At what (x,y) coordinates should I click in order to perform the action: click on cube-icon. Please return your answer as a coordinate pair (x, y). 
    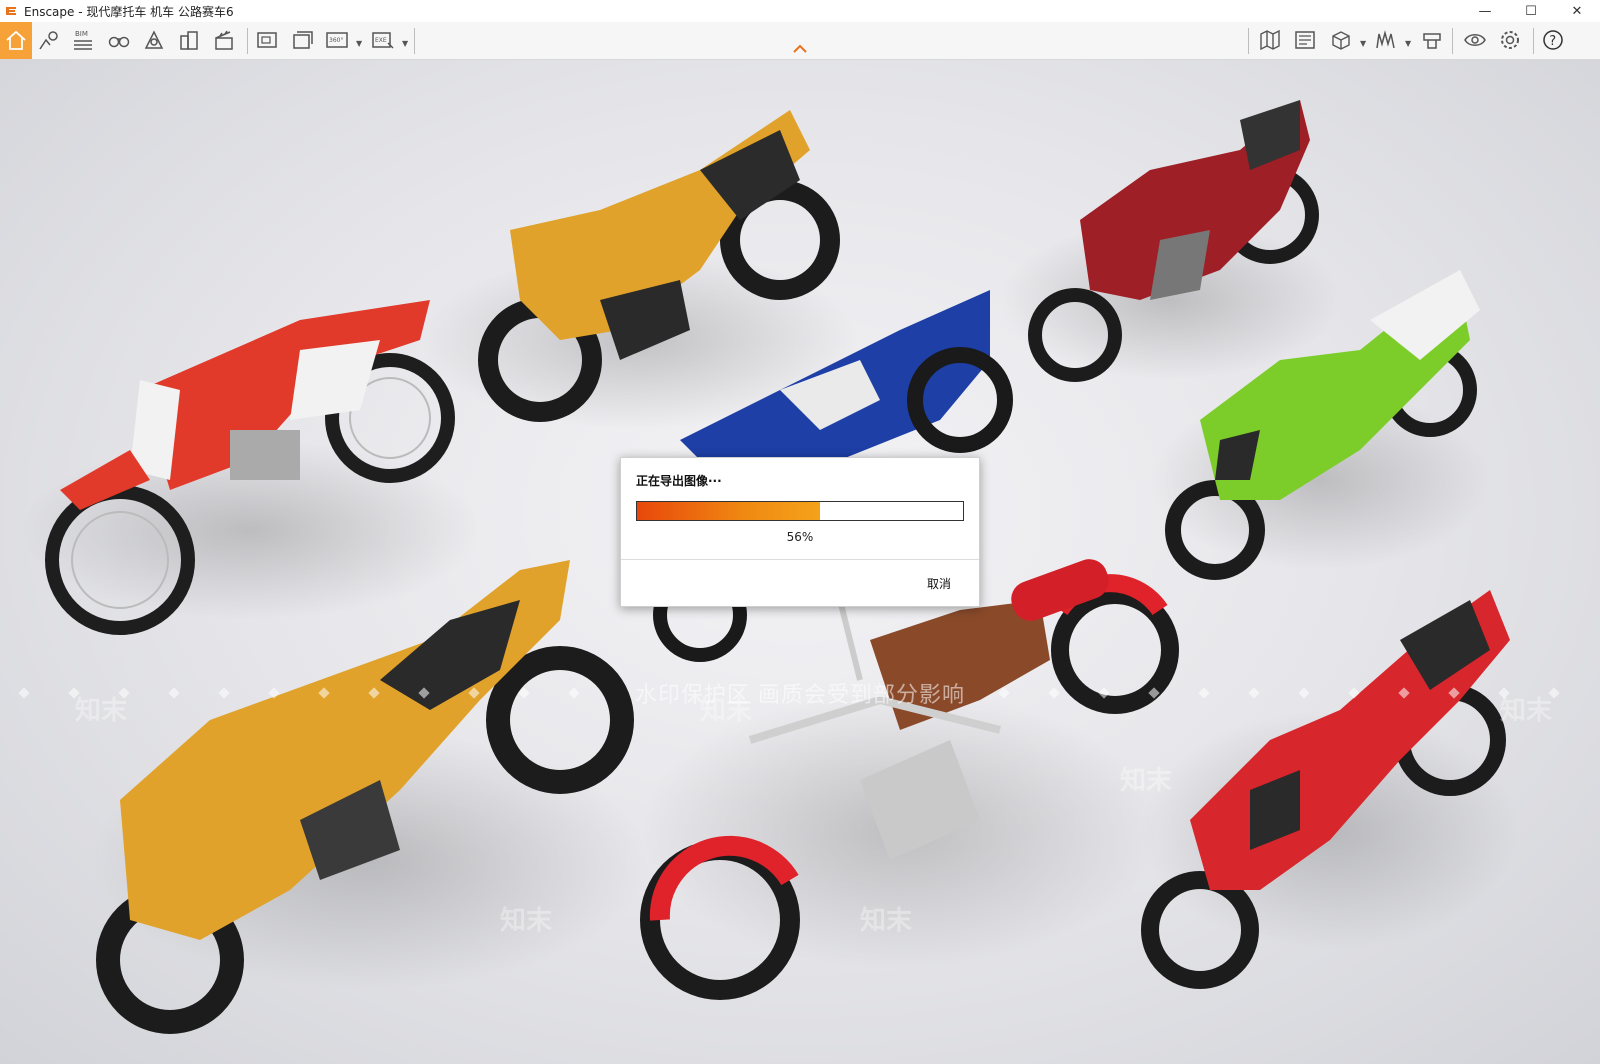
    Looking at the image, I should click on (1341, 40).